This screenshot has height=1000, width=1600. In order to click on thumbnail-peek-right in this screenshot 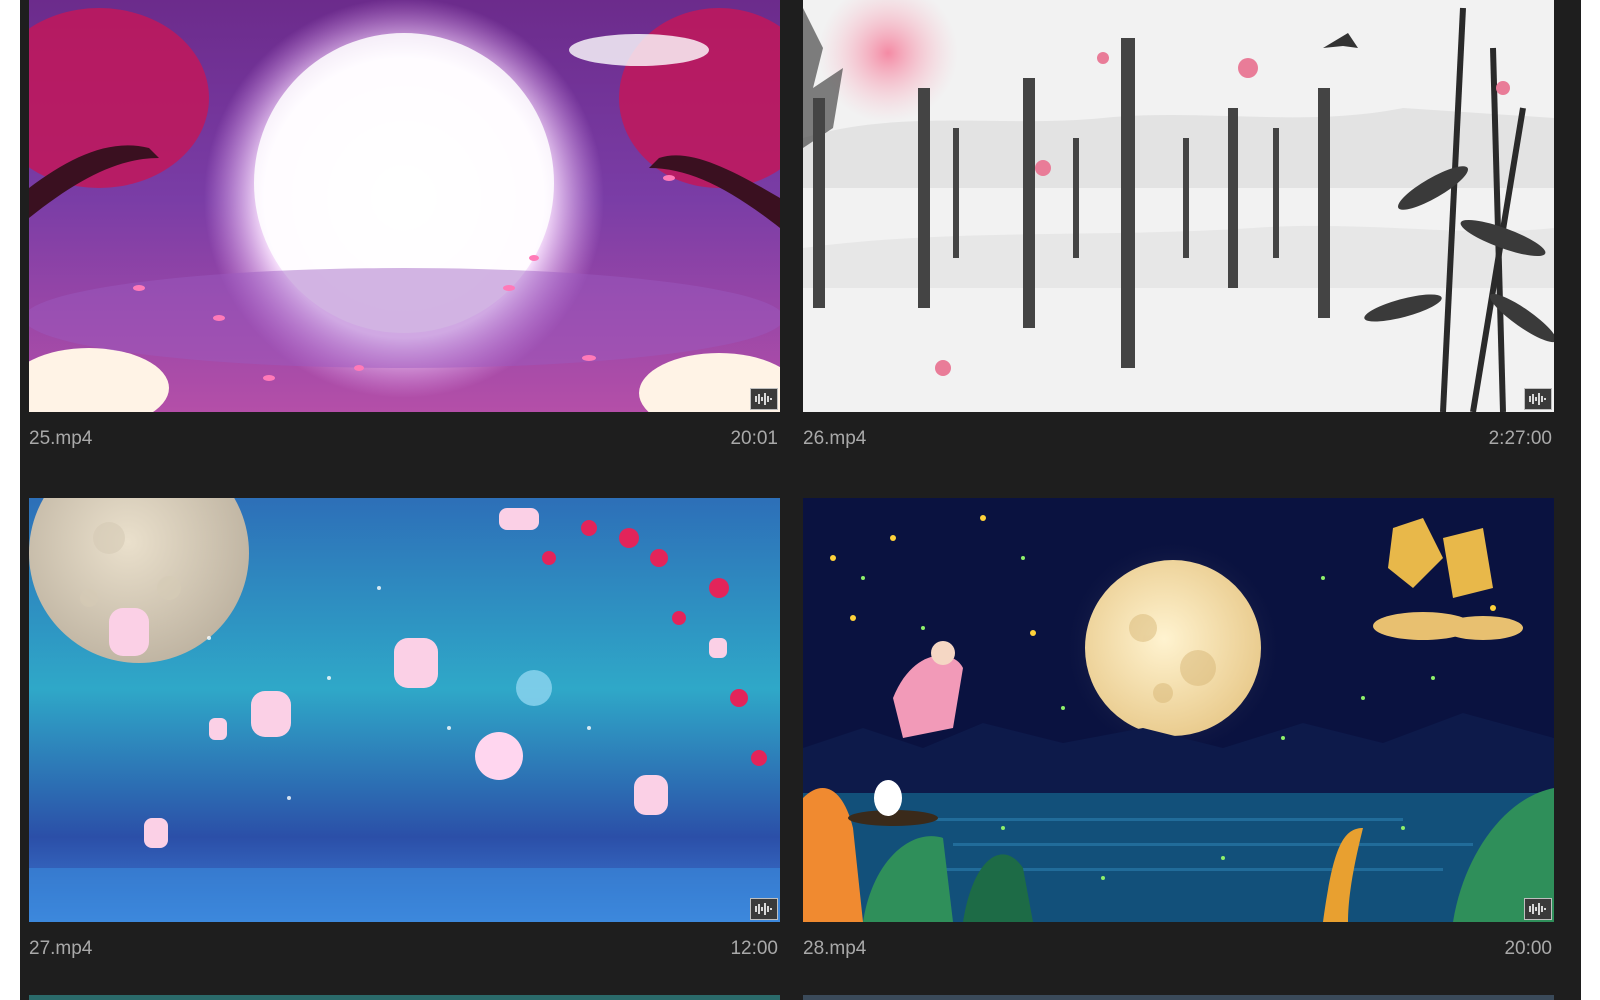, I will do `click(1178, 997)`.